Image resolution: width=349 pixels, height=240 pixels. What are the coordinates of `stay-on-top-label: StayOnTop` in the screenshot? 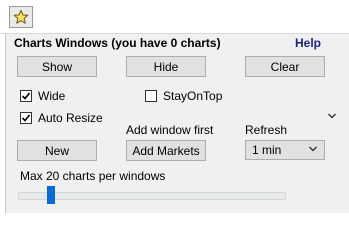 It's located at (193, 96).